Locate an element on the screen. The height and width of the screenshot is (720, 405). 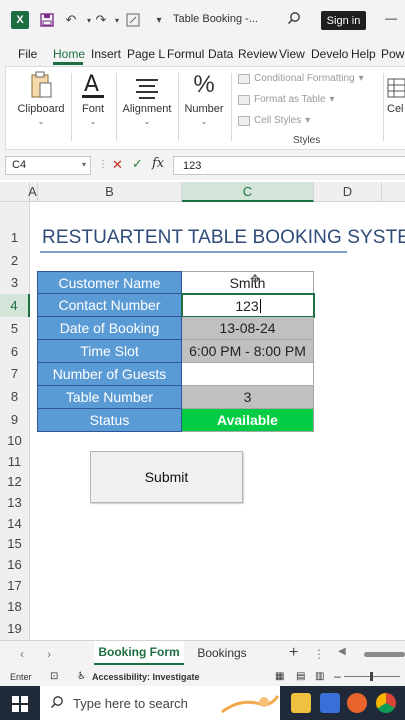
column-header-b: B is located at coordinates (110, 192).